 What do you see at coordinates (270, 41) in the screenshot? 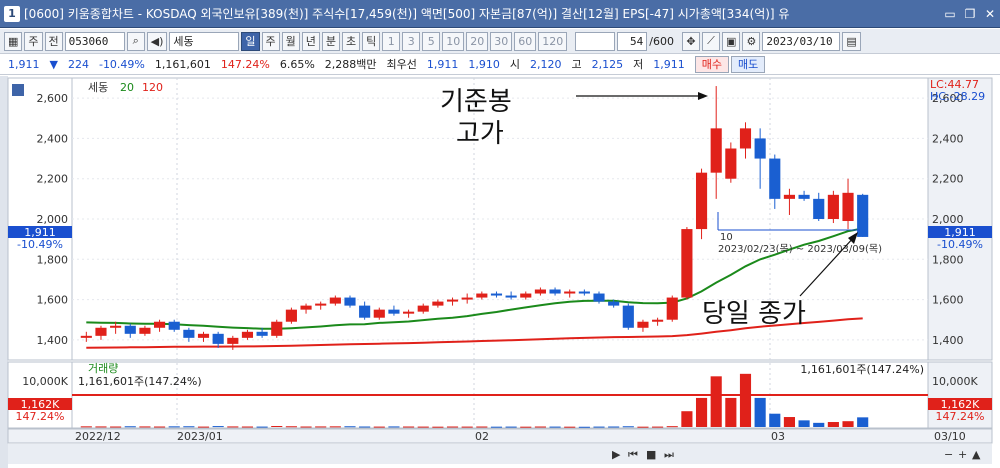
I see `period-week: 주` at bounding box center [270, 41].